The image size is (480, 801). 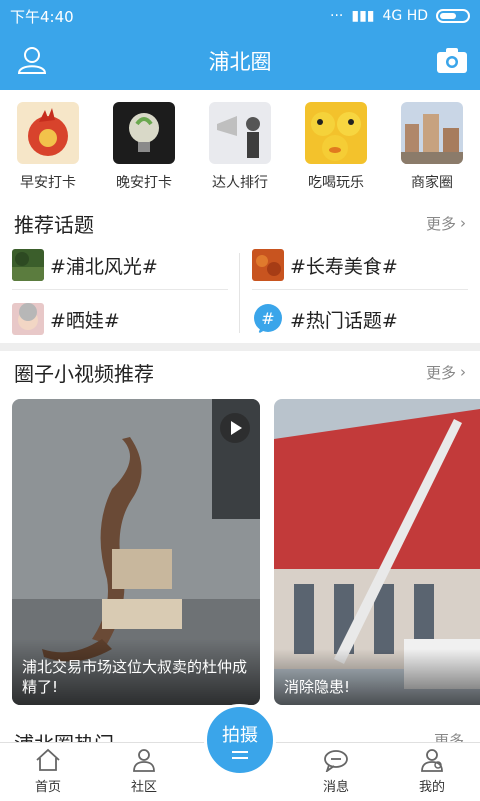 What do you see at coordinates (432, 760) in the screenshot?
I see `profile-icon` at bounding box center [432, 760].